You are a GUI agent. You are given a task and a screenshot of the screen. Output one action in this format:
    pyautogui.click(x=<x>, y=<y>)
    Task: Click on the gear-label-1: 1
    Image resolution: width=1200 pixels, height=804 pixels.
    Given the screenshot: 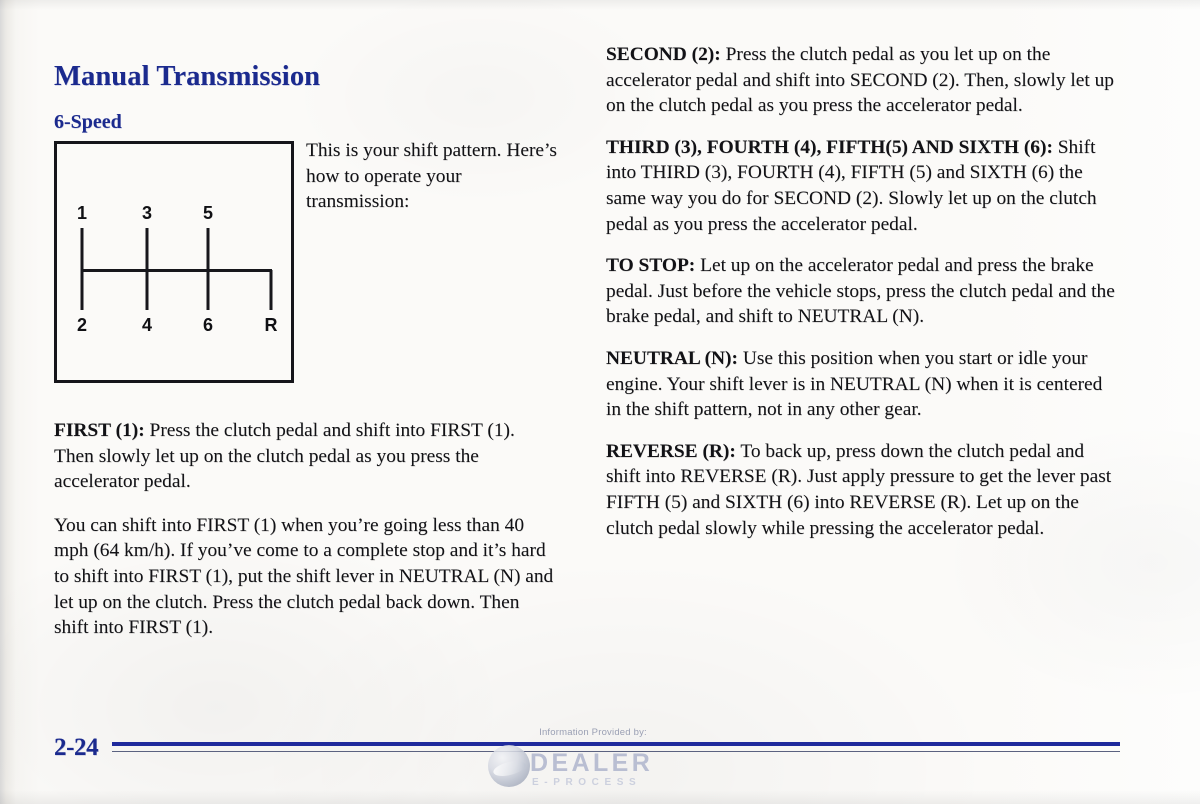 What is the action you would take?
    pyautogui.click(x=82, y=213)
    